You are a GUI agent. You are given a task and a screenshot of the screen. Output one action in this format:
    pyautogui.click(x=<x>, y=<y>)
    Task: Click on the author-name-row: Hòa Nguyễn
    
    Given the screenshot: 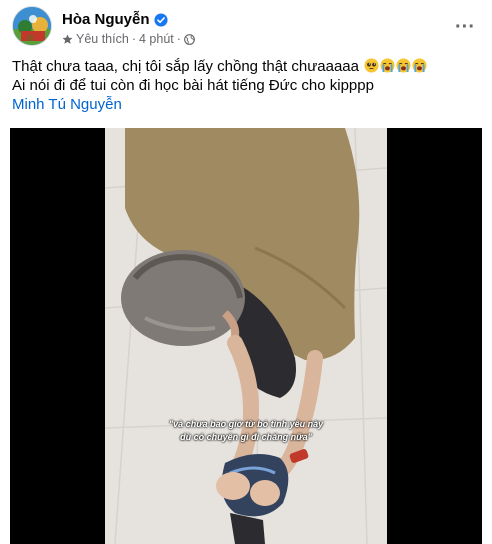 What is the action you would take?
    pyautogui.click(x=115, y=19)
    